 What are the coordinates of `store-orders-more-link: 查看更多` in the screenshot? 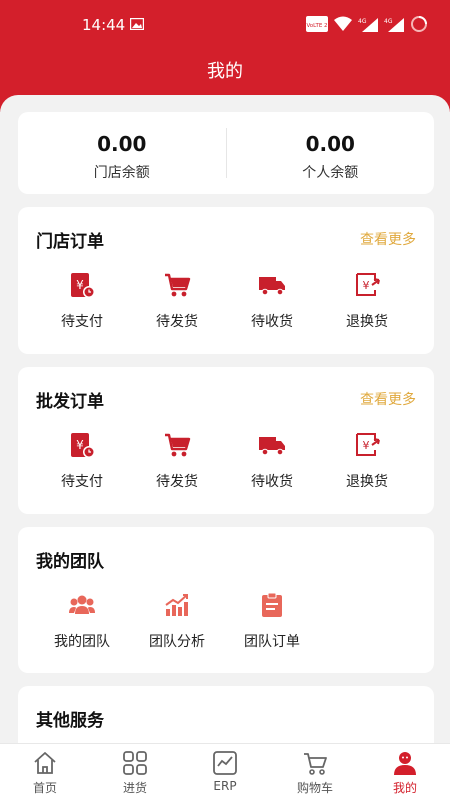 It's located at (388, 239).